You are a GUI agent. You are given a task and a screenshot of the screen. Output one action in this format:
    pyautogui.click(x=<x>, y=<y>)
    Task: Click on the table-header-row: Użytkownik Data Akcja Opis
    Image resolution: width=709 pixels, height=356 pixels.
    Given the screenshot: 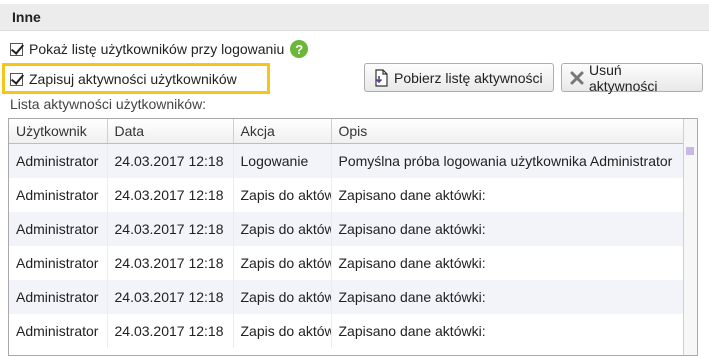 What is the action you would take?
    pyautogui.click(x=347, y=131)
    